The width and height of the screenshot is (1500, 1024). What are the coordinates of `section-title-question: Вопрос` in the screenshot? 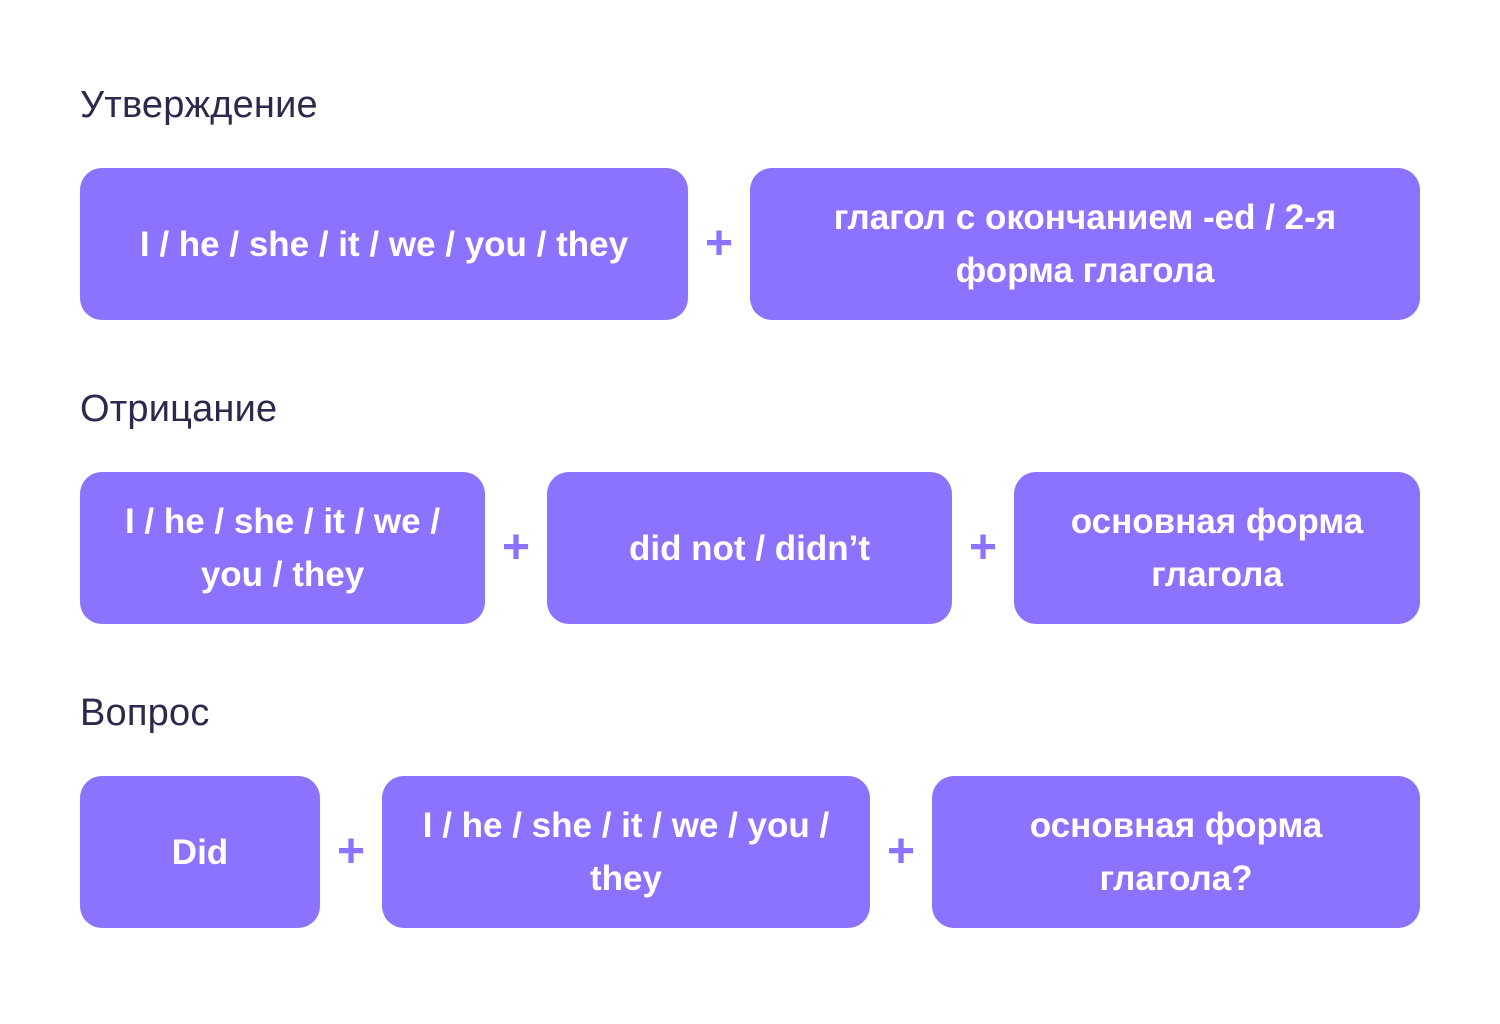 It's located at (145, 713).